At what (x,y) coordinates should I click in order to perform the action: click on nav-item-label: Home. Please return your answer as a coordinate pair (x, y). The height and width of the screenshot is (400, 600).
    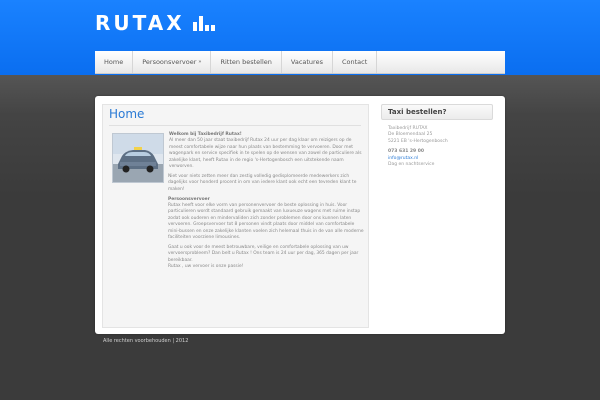
    Looking at the image, I should click on (114, 62).